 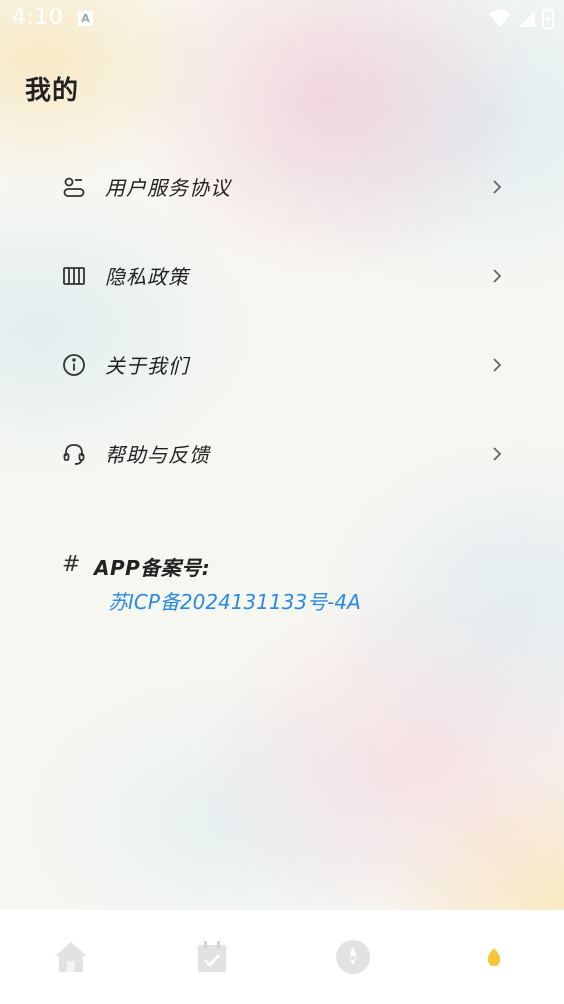 I want to click on columns-icon, so click(x=74, y=276).